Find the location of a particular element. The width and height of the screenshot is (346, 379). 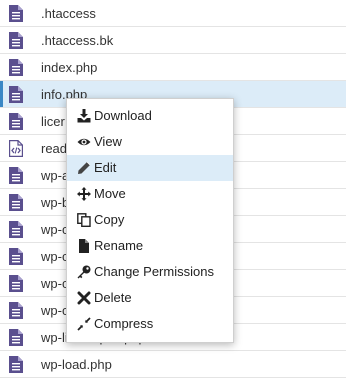

menu-item-label: Compress is located at coordinates (124, 323).